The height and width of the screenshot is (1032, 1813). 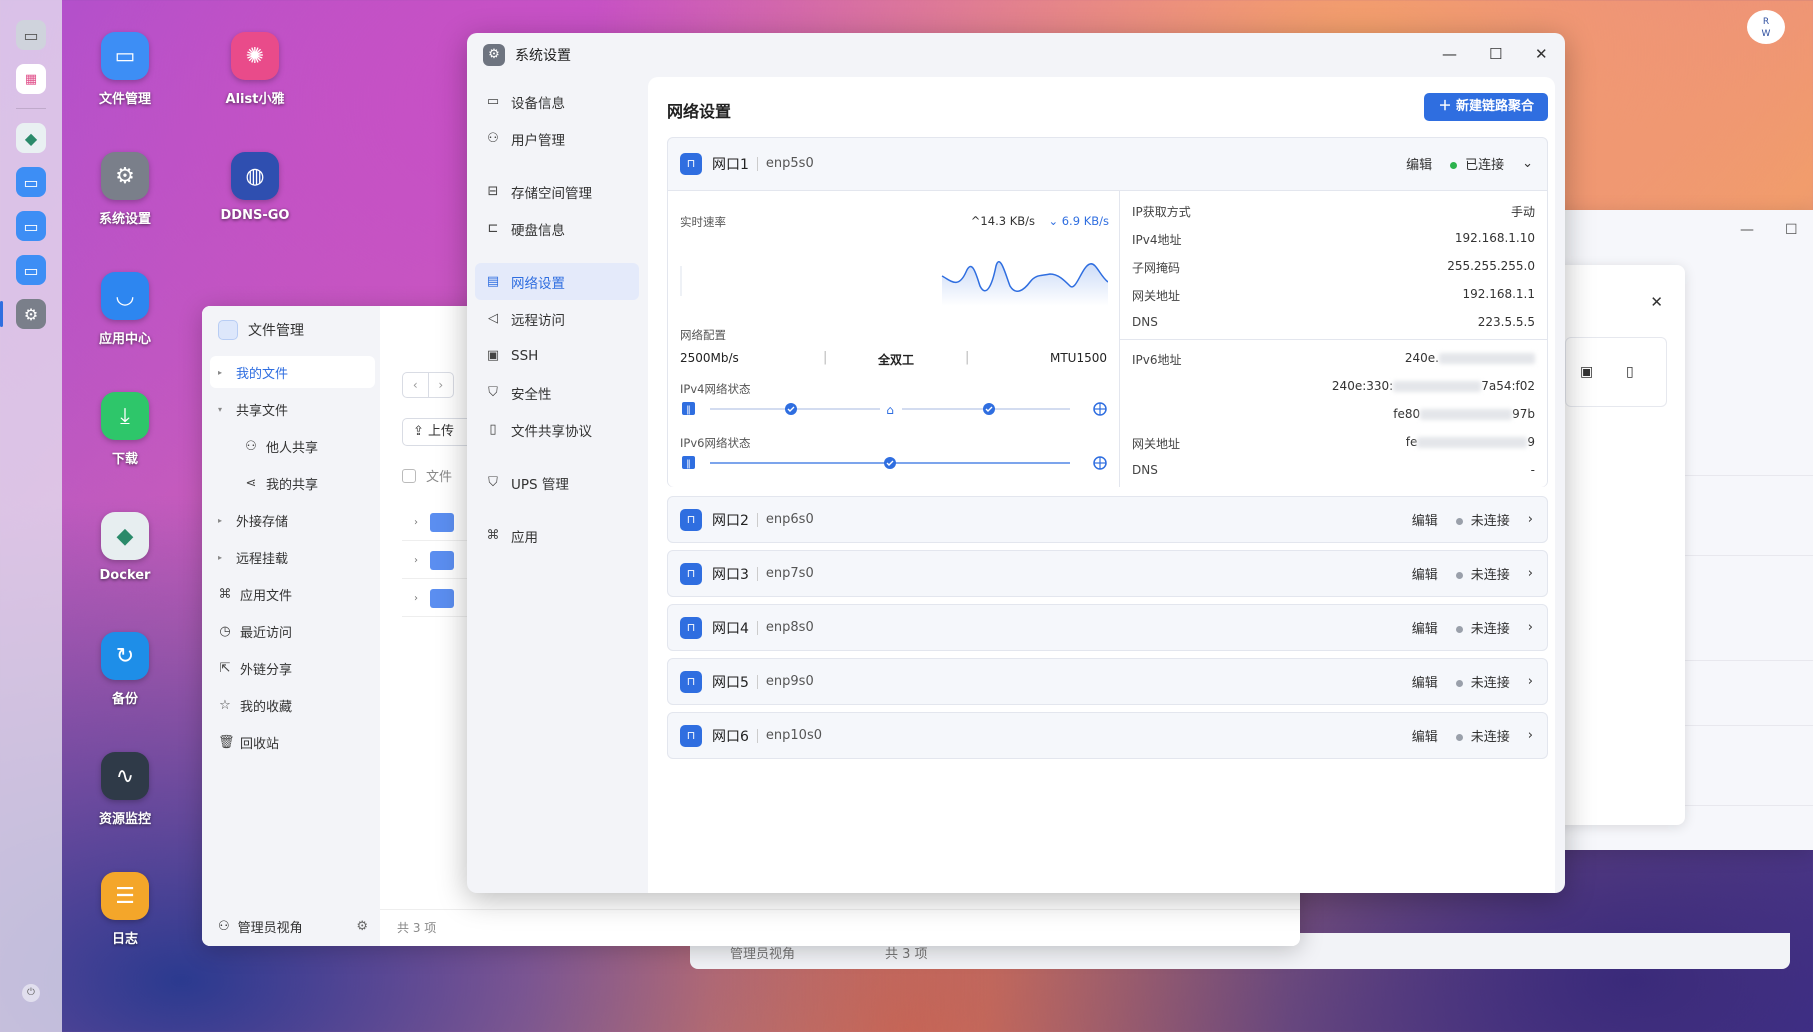 I want to click on settings-nav-item: ⊏ 硬盘信息, so click(x=557, y=228).